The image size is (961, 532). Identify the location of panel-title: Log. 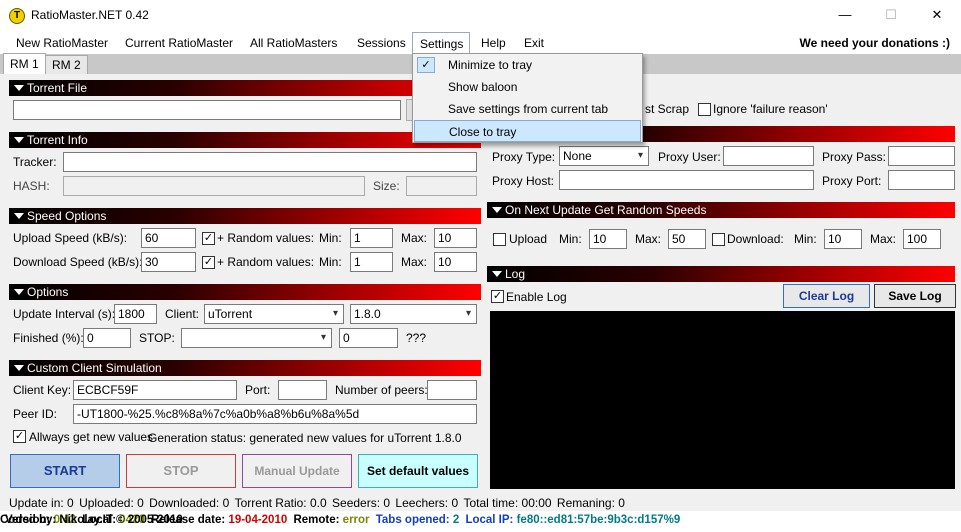
(515, 274).